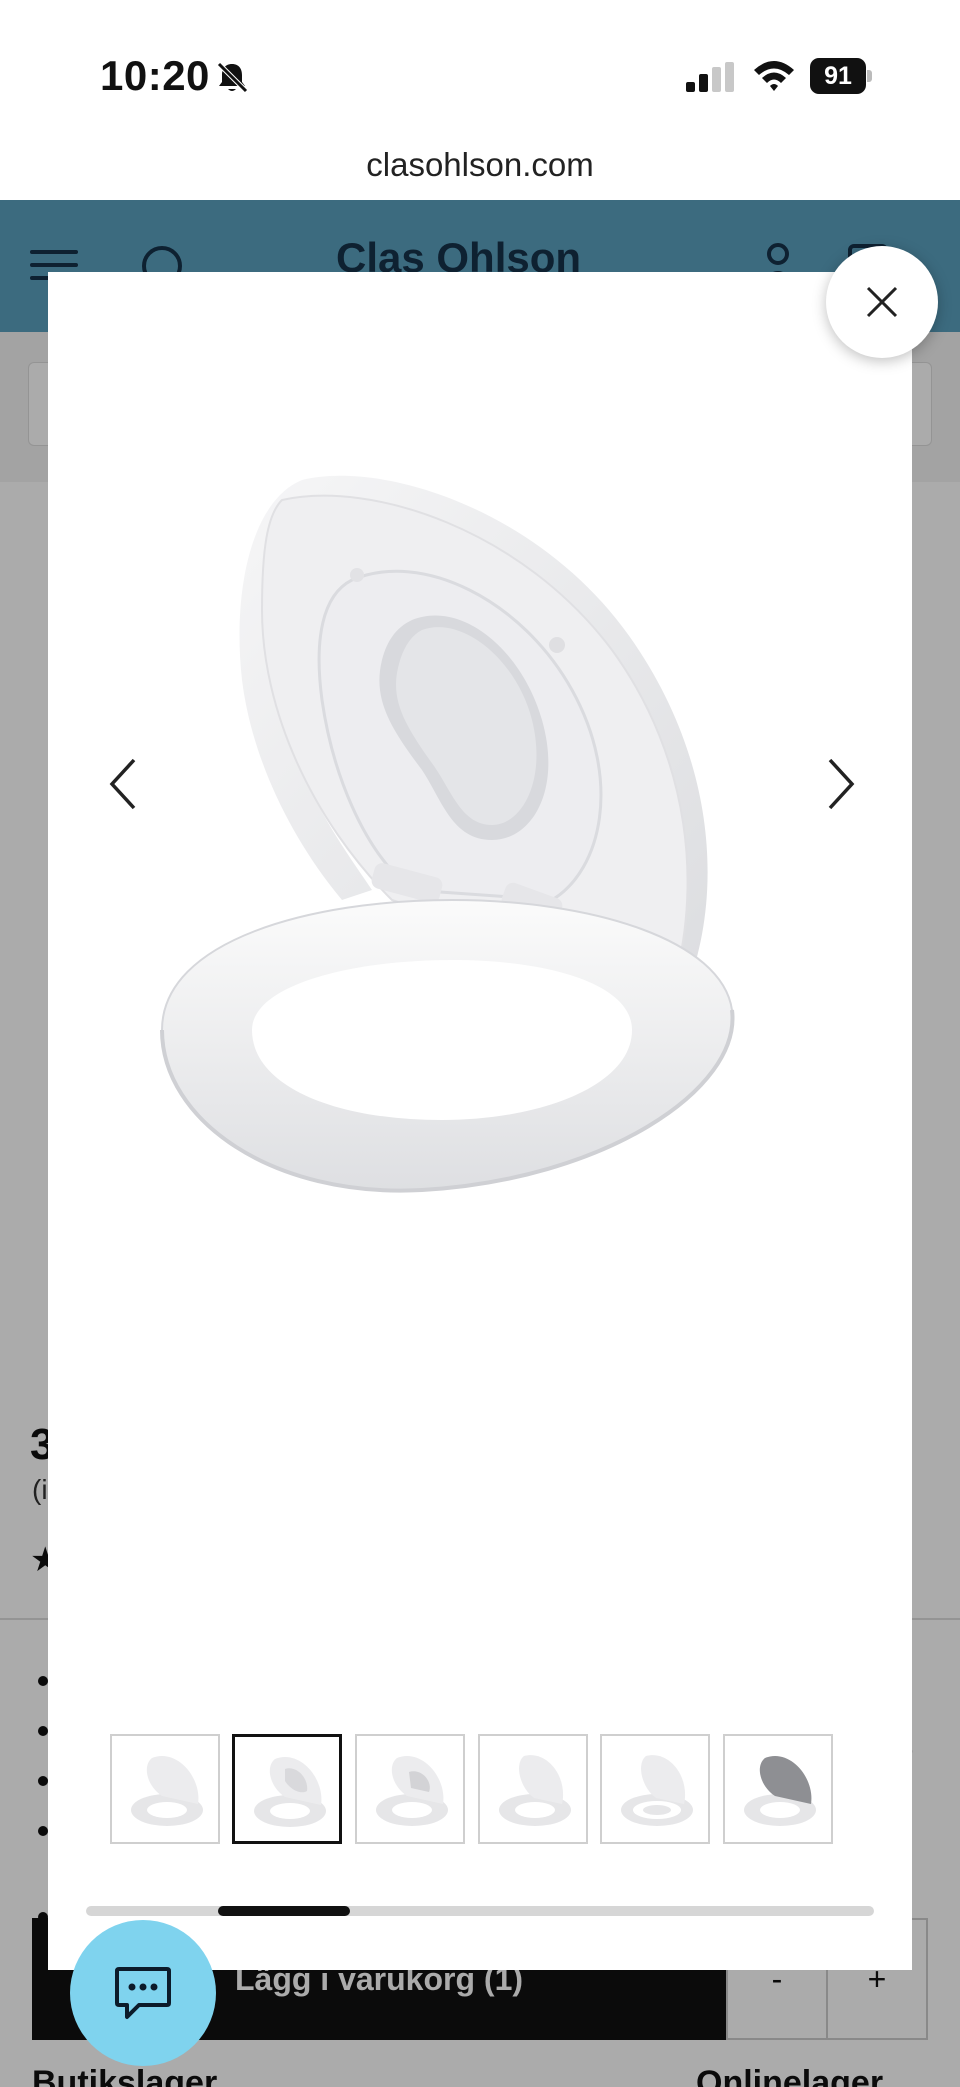 Image resolution: width=960 pixels, height=2087 pixels. I want to click on chat-button, so click(143, 1993).